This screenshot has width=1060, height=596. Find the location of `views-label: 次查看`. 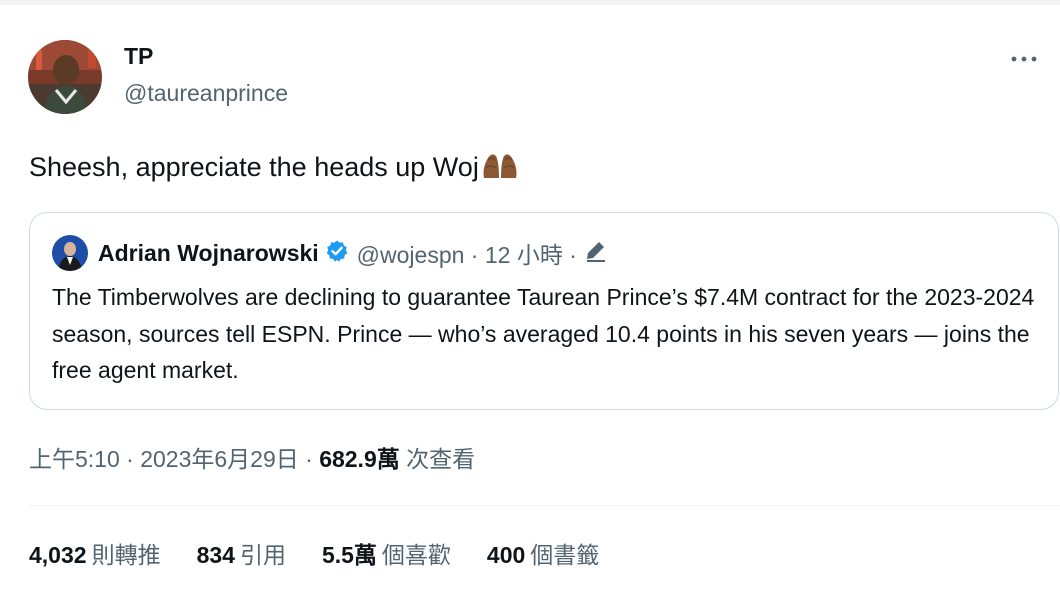

views-label: 次查看 is located at coordinates (441, 459).